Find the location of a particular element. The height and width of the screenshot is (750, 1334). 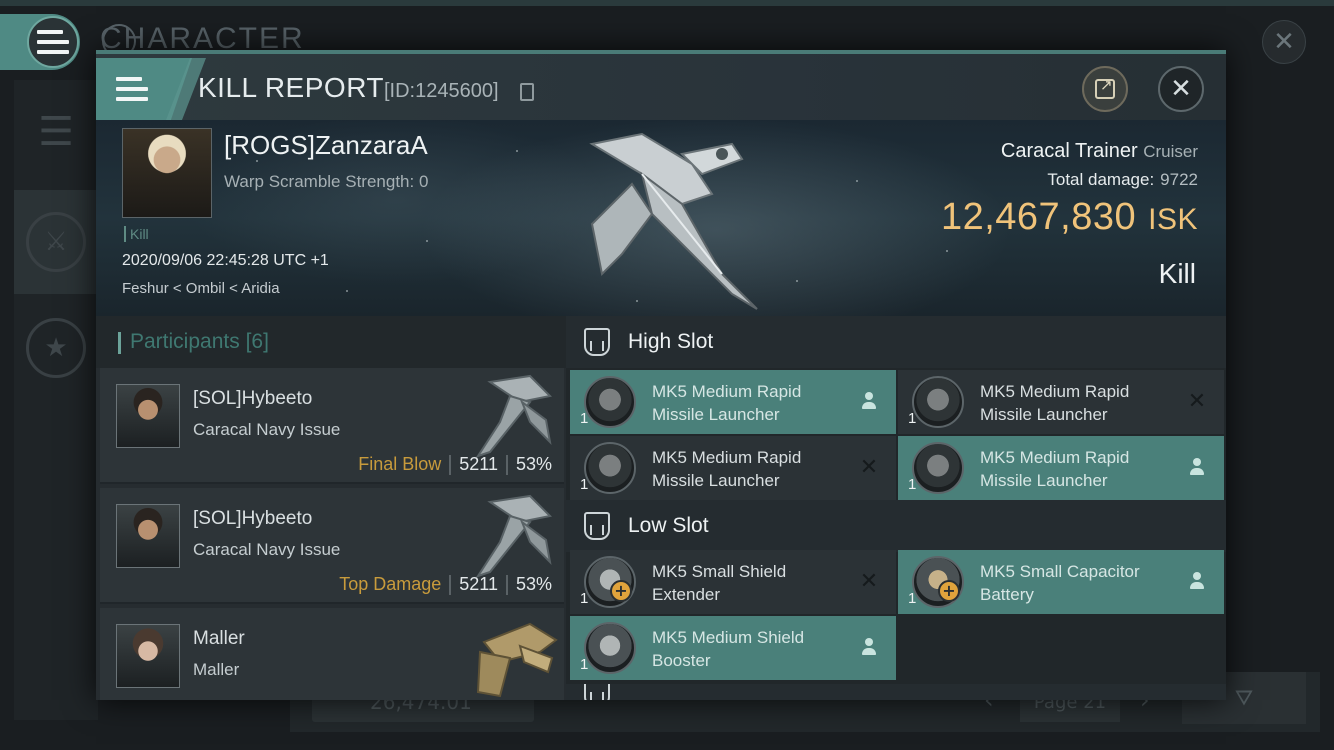

screen-close-button: ✕ is located at coordinates (1284, 42).